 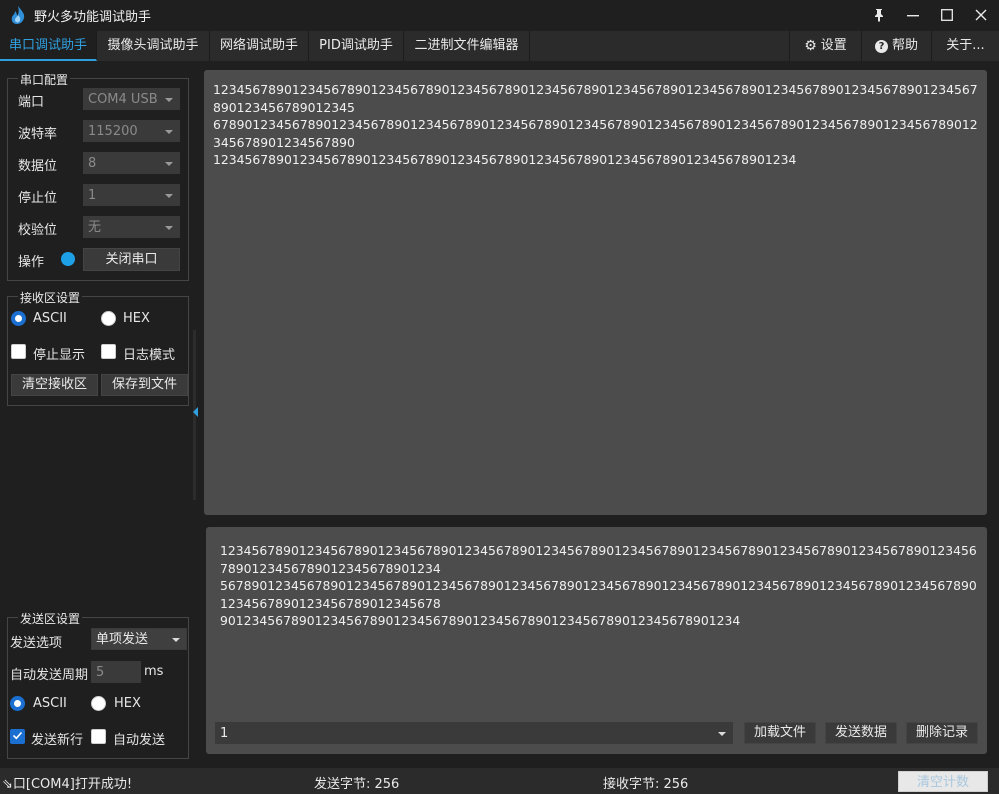 What do you see at coordinates (50, 618) in the screenshot?
I see `send-settings-title: 发送区设置` at bounding box center [50, 618].